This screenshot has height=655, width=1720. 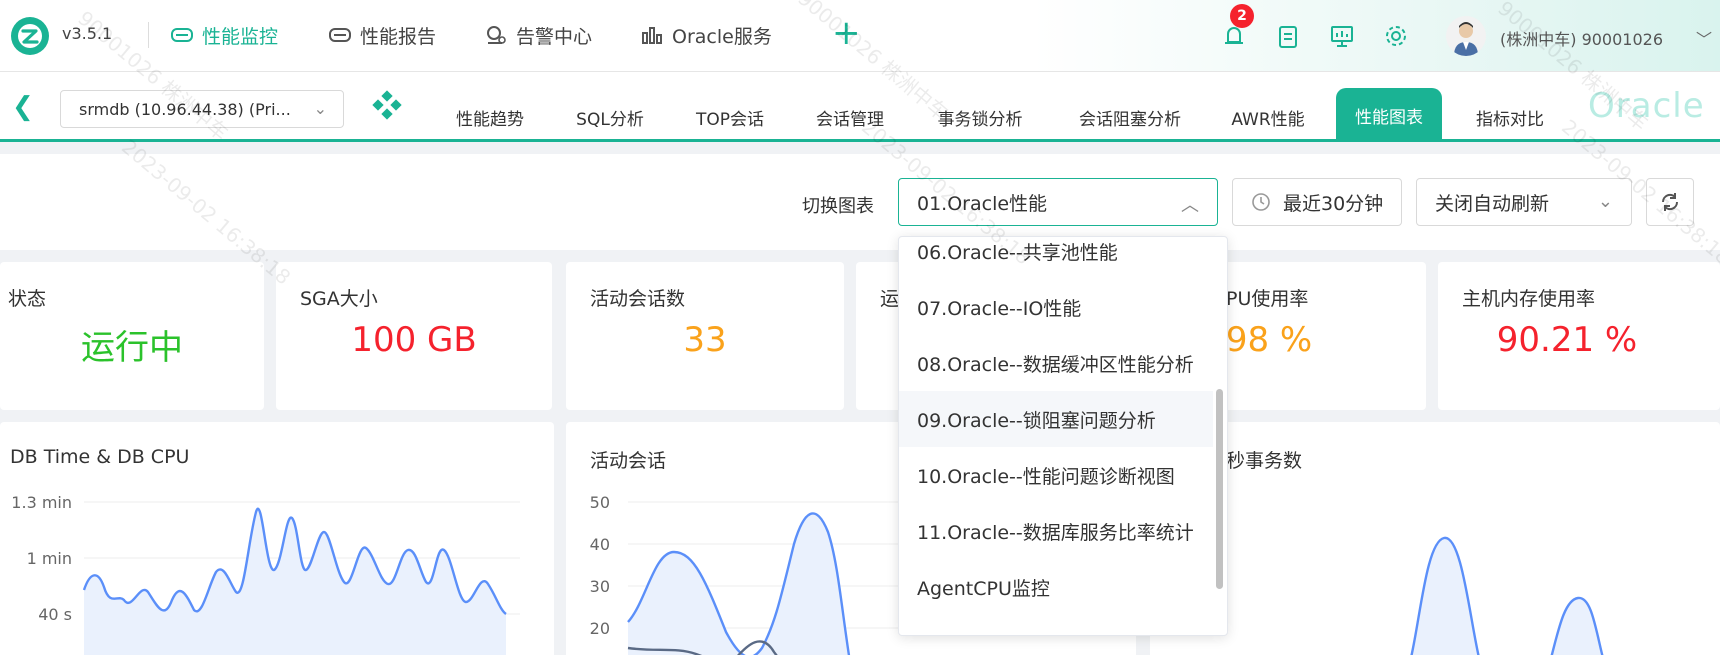 I want to click on chevron-up-icon: ︿, so click(x=1190, y=205).